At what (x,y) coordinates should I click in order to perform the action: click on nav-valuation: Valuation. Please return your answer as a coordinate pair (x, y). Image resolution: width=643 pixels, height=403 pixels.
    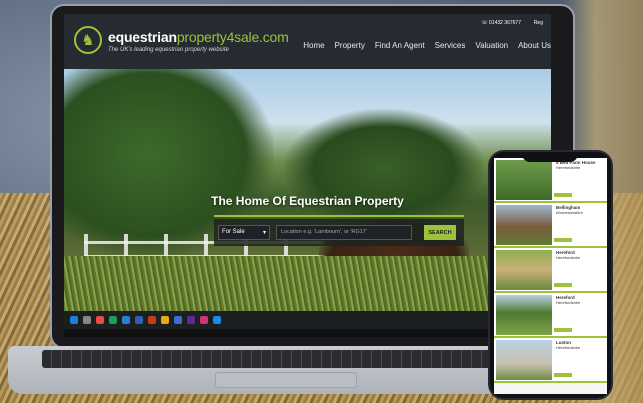
    Looking at the image, I should click on (491, 45).